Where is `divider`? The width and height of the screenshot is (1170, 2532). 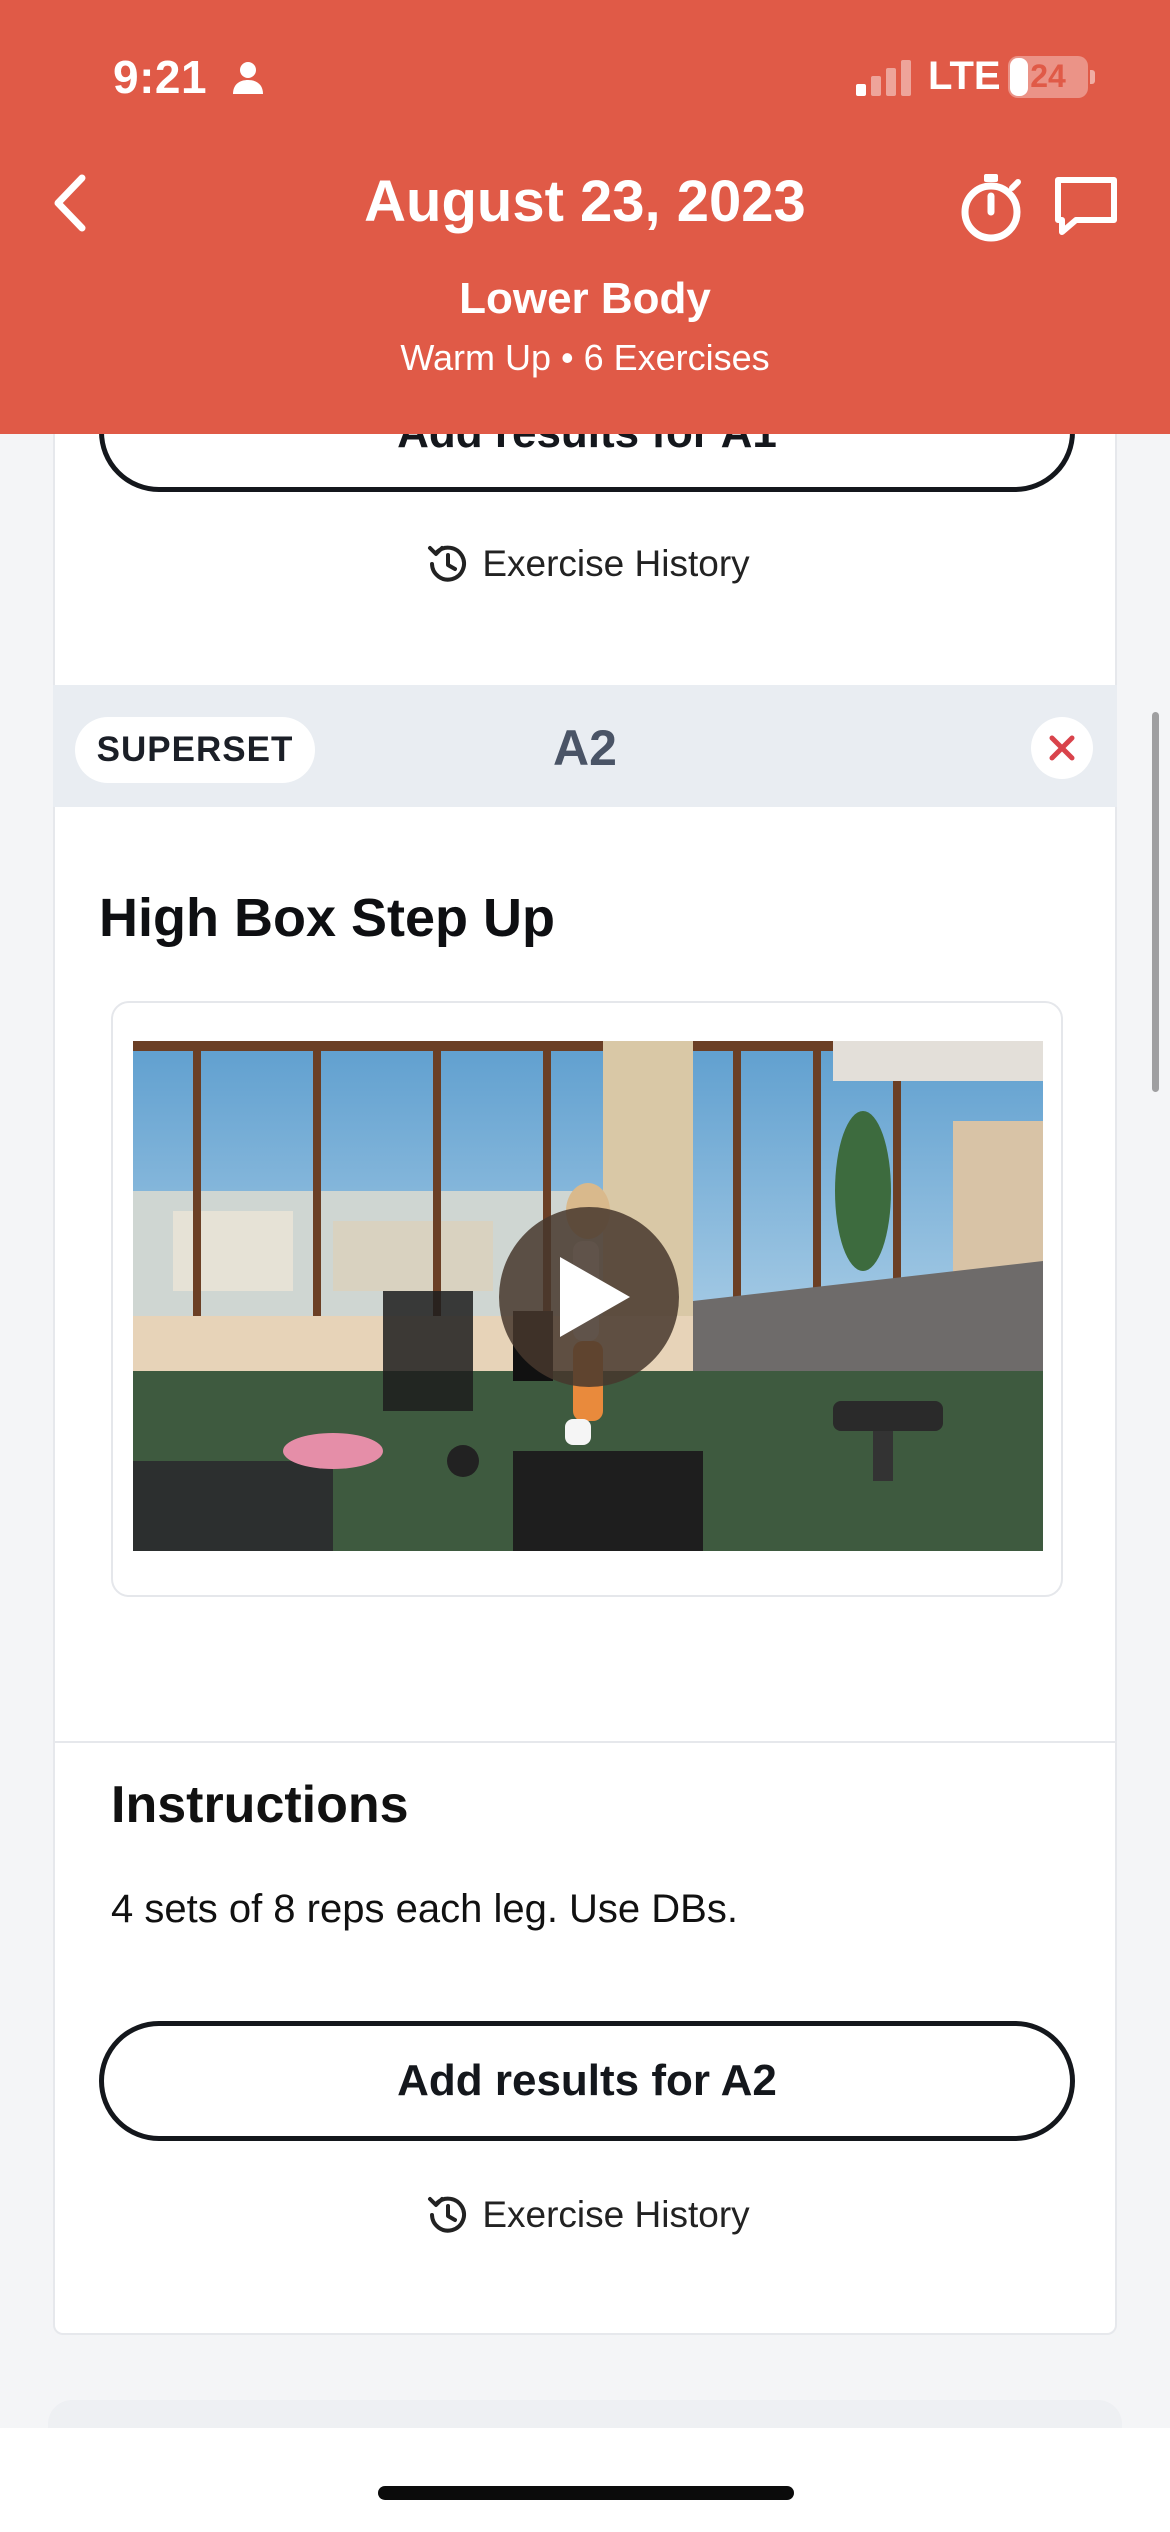
divider is located at coordinates (585, 1742).